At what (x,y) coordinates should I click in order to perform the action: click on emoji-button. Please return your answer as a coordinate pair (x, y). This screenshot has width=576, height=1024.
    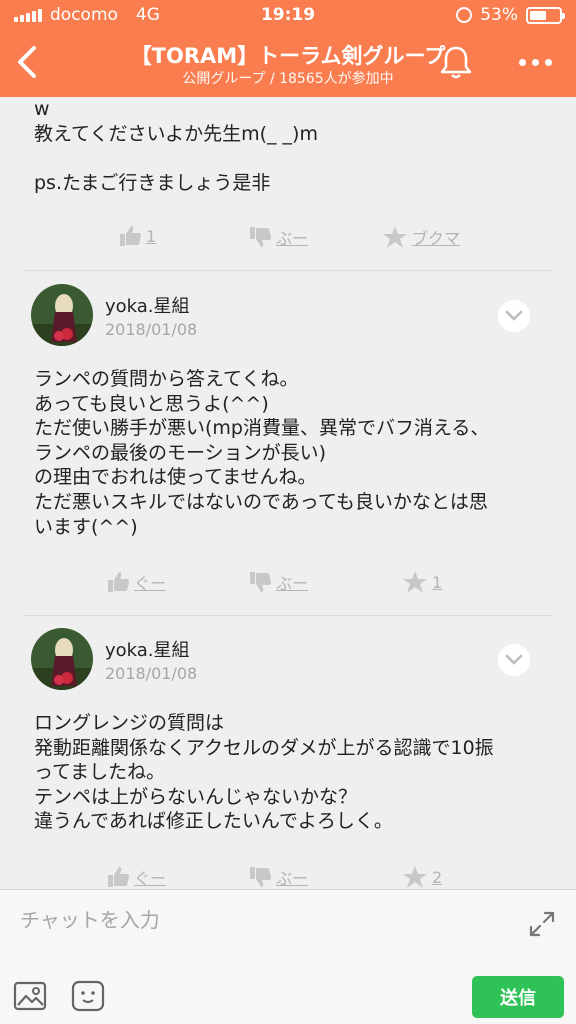
    Looking at the image, I should click on (88, 996).